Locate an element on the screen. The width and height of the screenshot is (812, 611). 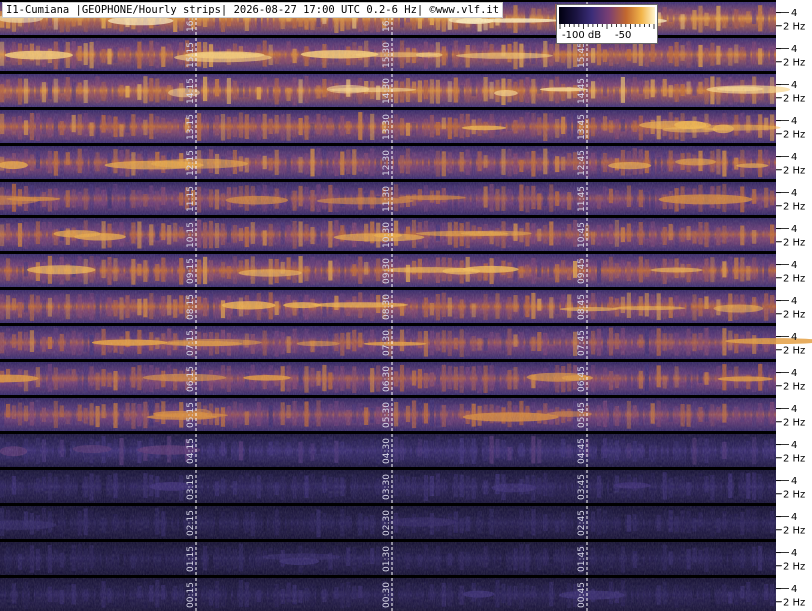
time-label: 15:15 is located at coordinates (191, 55).